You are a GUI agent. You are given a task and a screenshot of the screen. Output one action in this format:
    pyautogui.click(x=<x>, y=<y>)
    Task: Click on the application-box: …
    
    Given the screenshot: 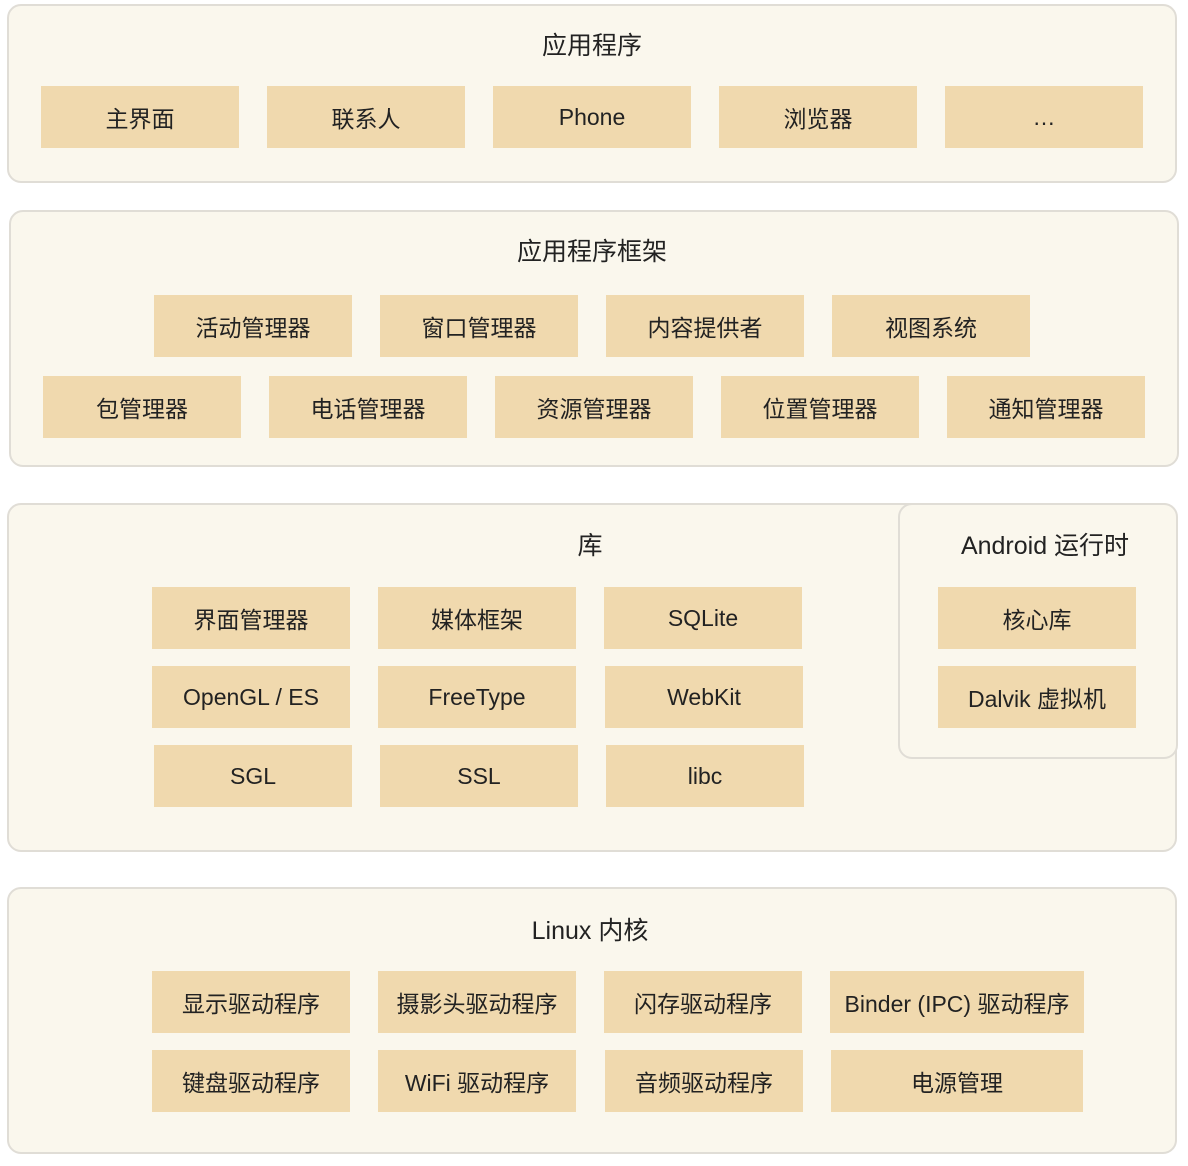 What is the action you would take?
    pyautogui.click(x=1044, y=117)
    